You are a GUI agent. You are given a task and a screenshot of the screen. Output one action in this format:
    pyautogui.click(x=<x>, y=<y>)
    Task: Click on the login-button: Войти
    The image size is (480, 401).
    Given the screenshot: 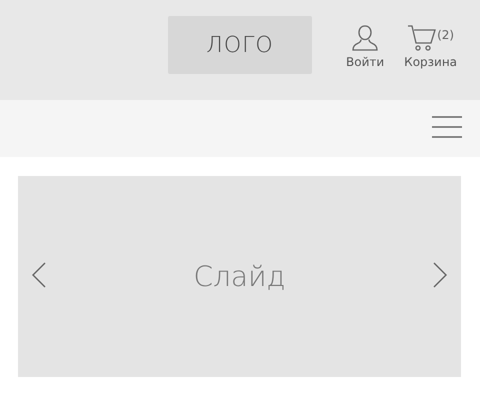 What is the action you would take?
    pyautogui.click(x=365, y=43)
    